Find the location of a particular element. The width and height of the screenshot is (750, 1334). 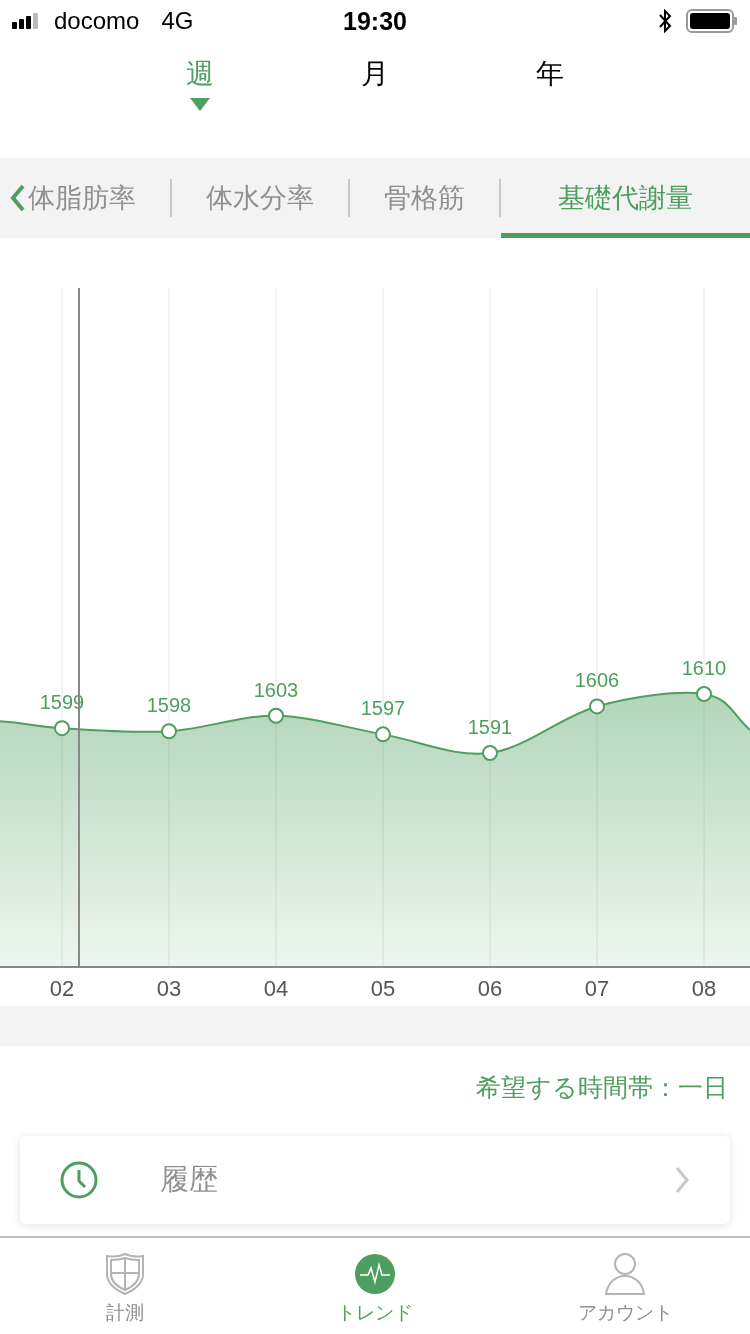

data-label: 1598 is located at coordinates (169, 705).